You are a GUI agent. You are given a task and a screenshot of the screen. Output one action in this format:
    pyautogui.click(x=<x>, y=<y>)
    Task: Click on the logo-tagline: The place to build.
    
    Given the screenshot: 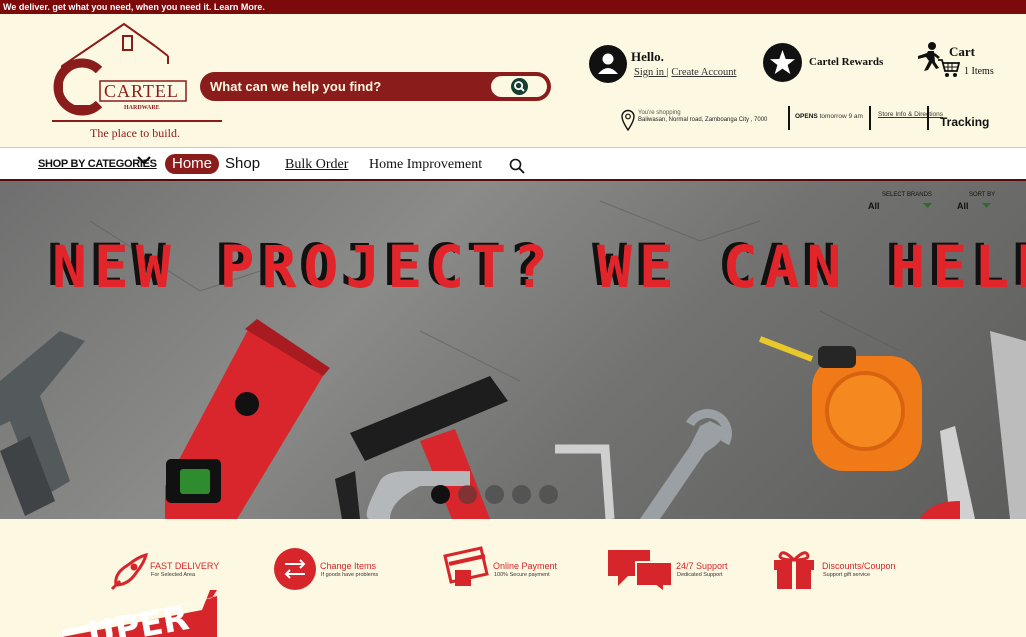 What is the action you would take?
    pyautogui.click(x=135, y=133)
    